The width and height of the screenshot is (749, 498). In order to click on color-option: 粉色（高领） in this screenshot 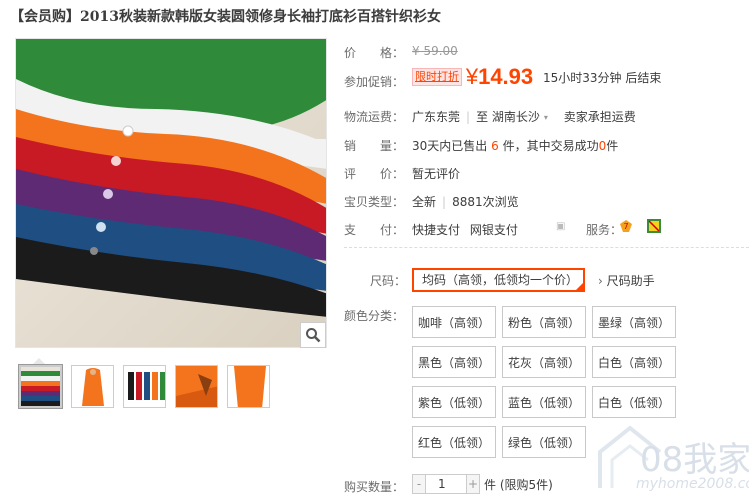, I will do `click(544, 322)`.